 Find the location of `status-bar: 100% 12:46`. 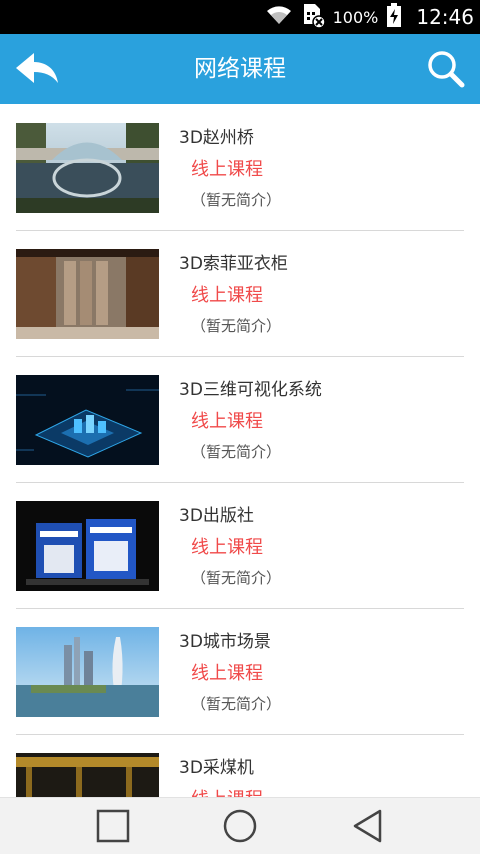

status-bar: 100% 12:46 is located at coordinates (240, 17).